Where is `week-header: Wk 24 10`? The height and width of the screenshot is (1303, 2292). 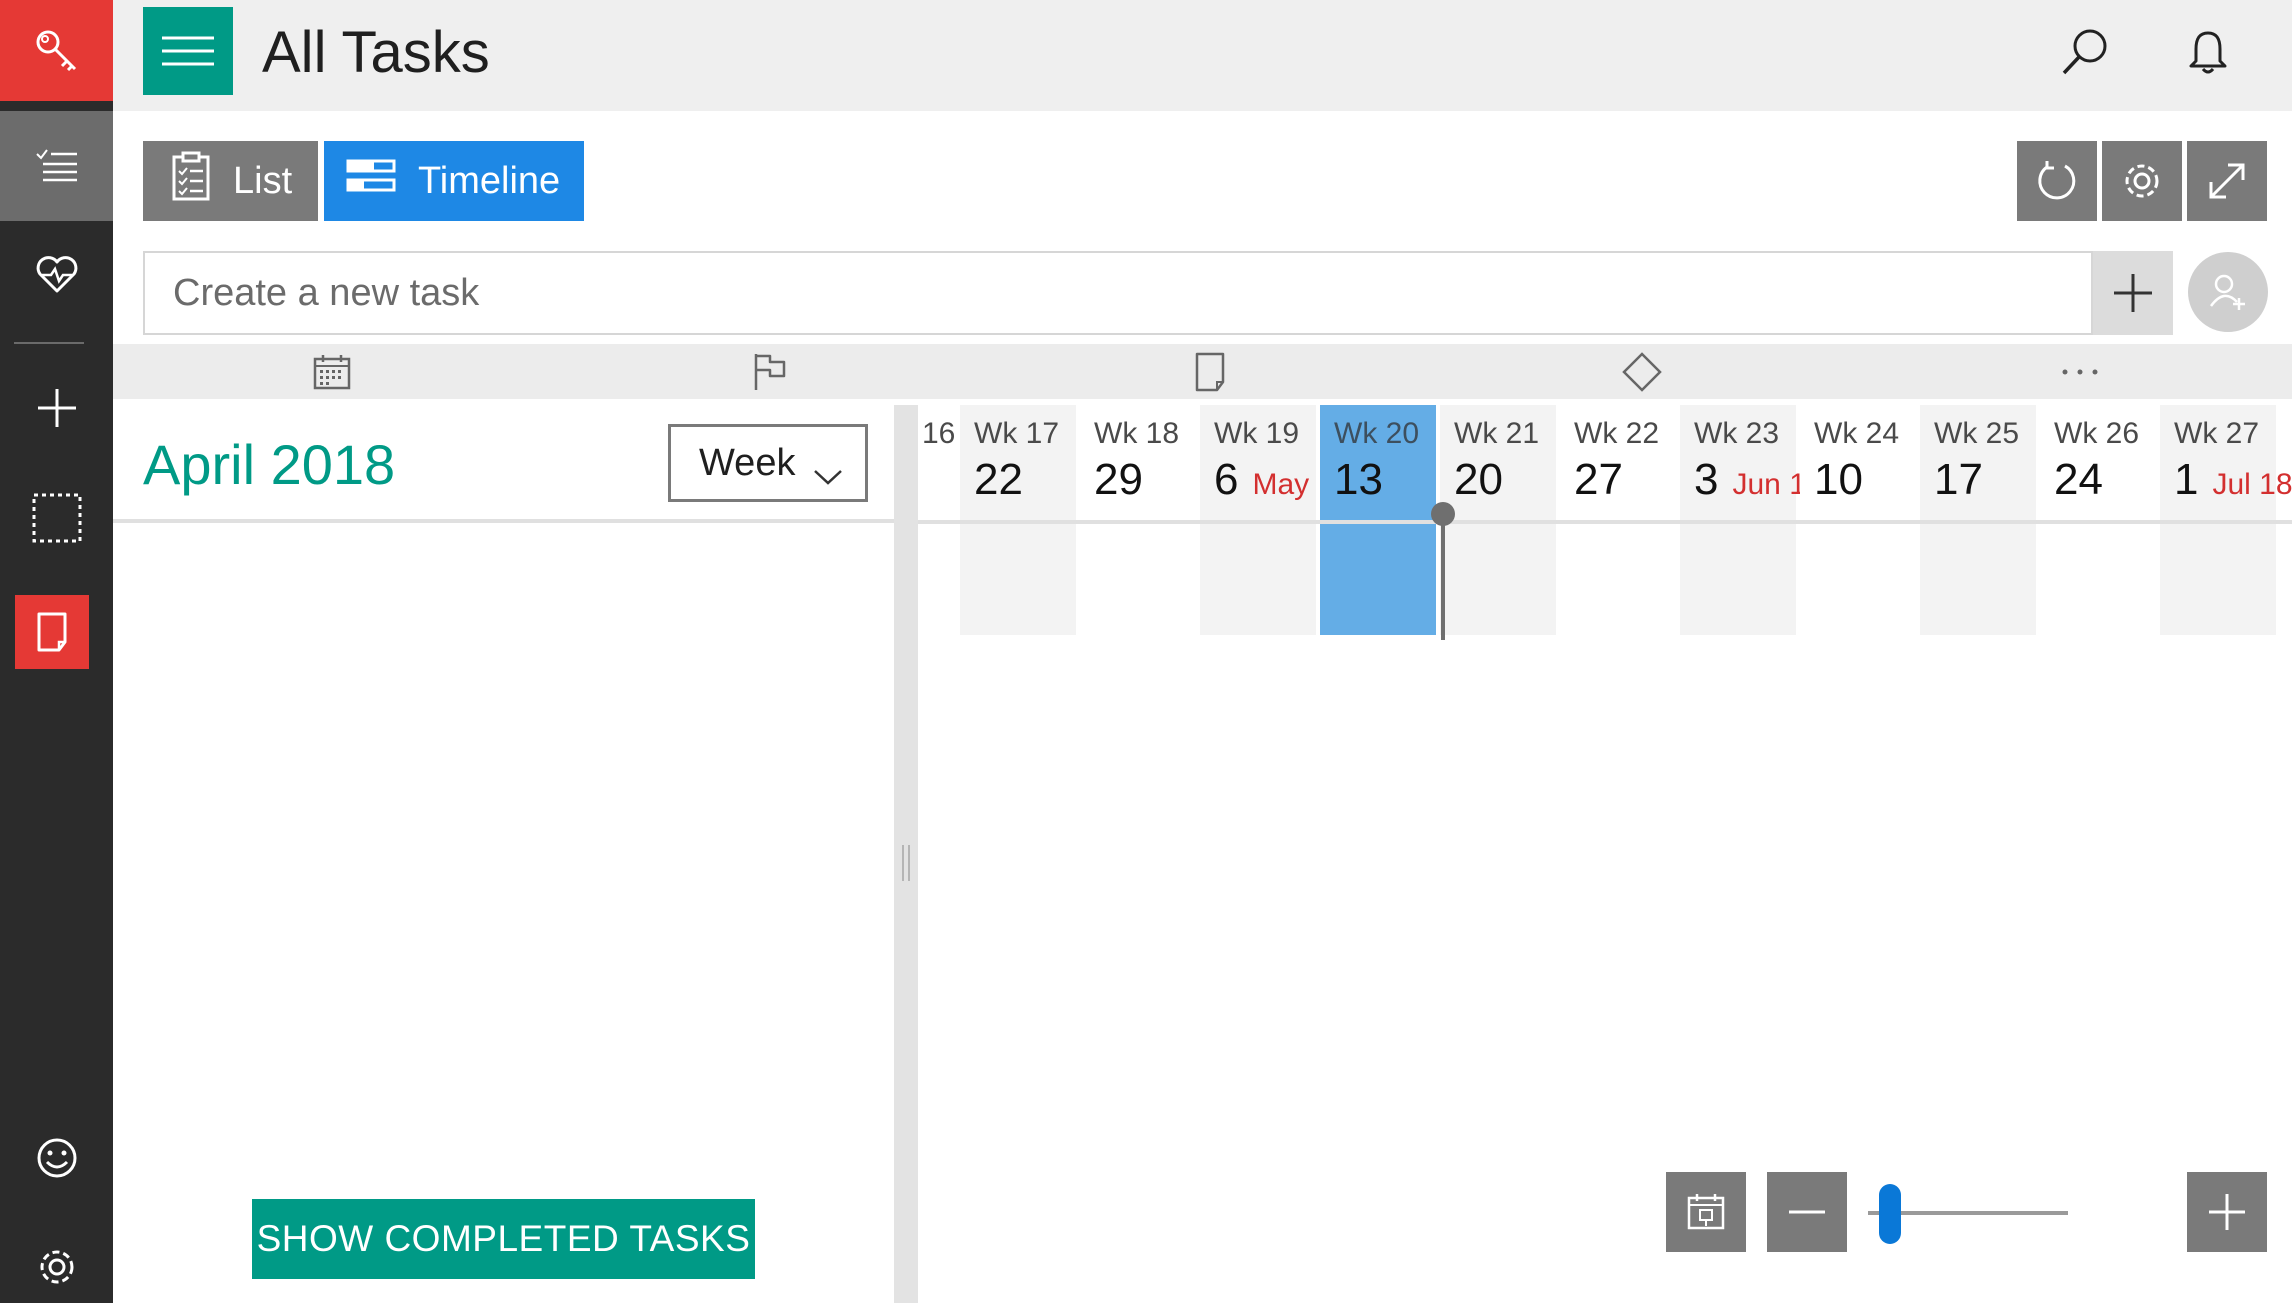
week-header: Wk 24 10 is located at coordinates (1858, 462).